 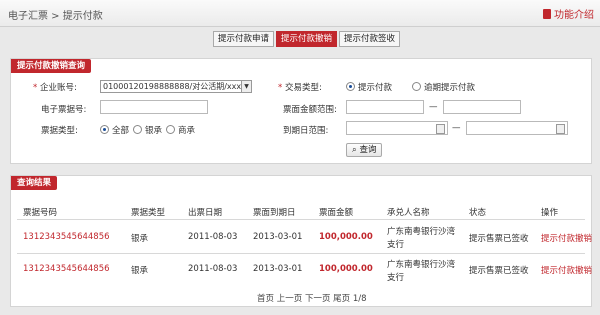 What do you see at coordinates (318, 299) in the screenshot?
I see `pager-next: 下一页` at bounding box center [318, 299].